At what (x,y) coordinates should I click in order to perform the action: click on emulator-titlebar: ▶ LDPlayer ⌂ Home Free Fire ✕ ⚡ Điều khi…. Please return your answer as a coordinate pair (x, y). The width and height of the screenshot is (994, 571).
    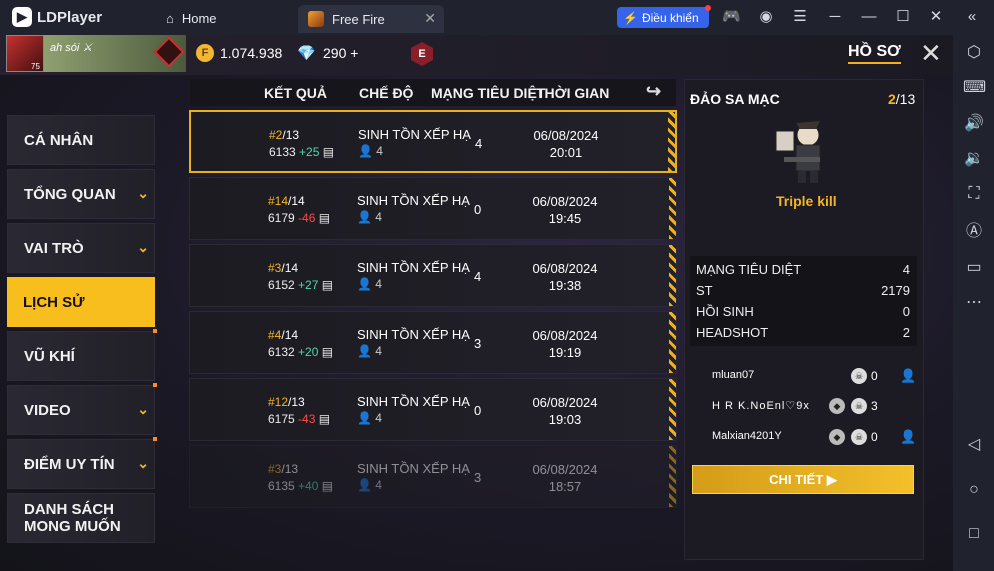
    Looking at the image, I should click on (497, 17).